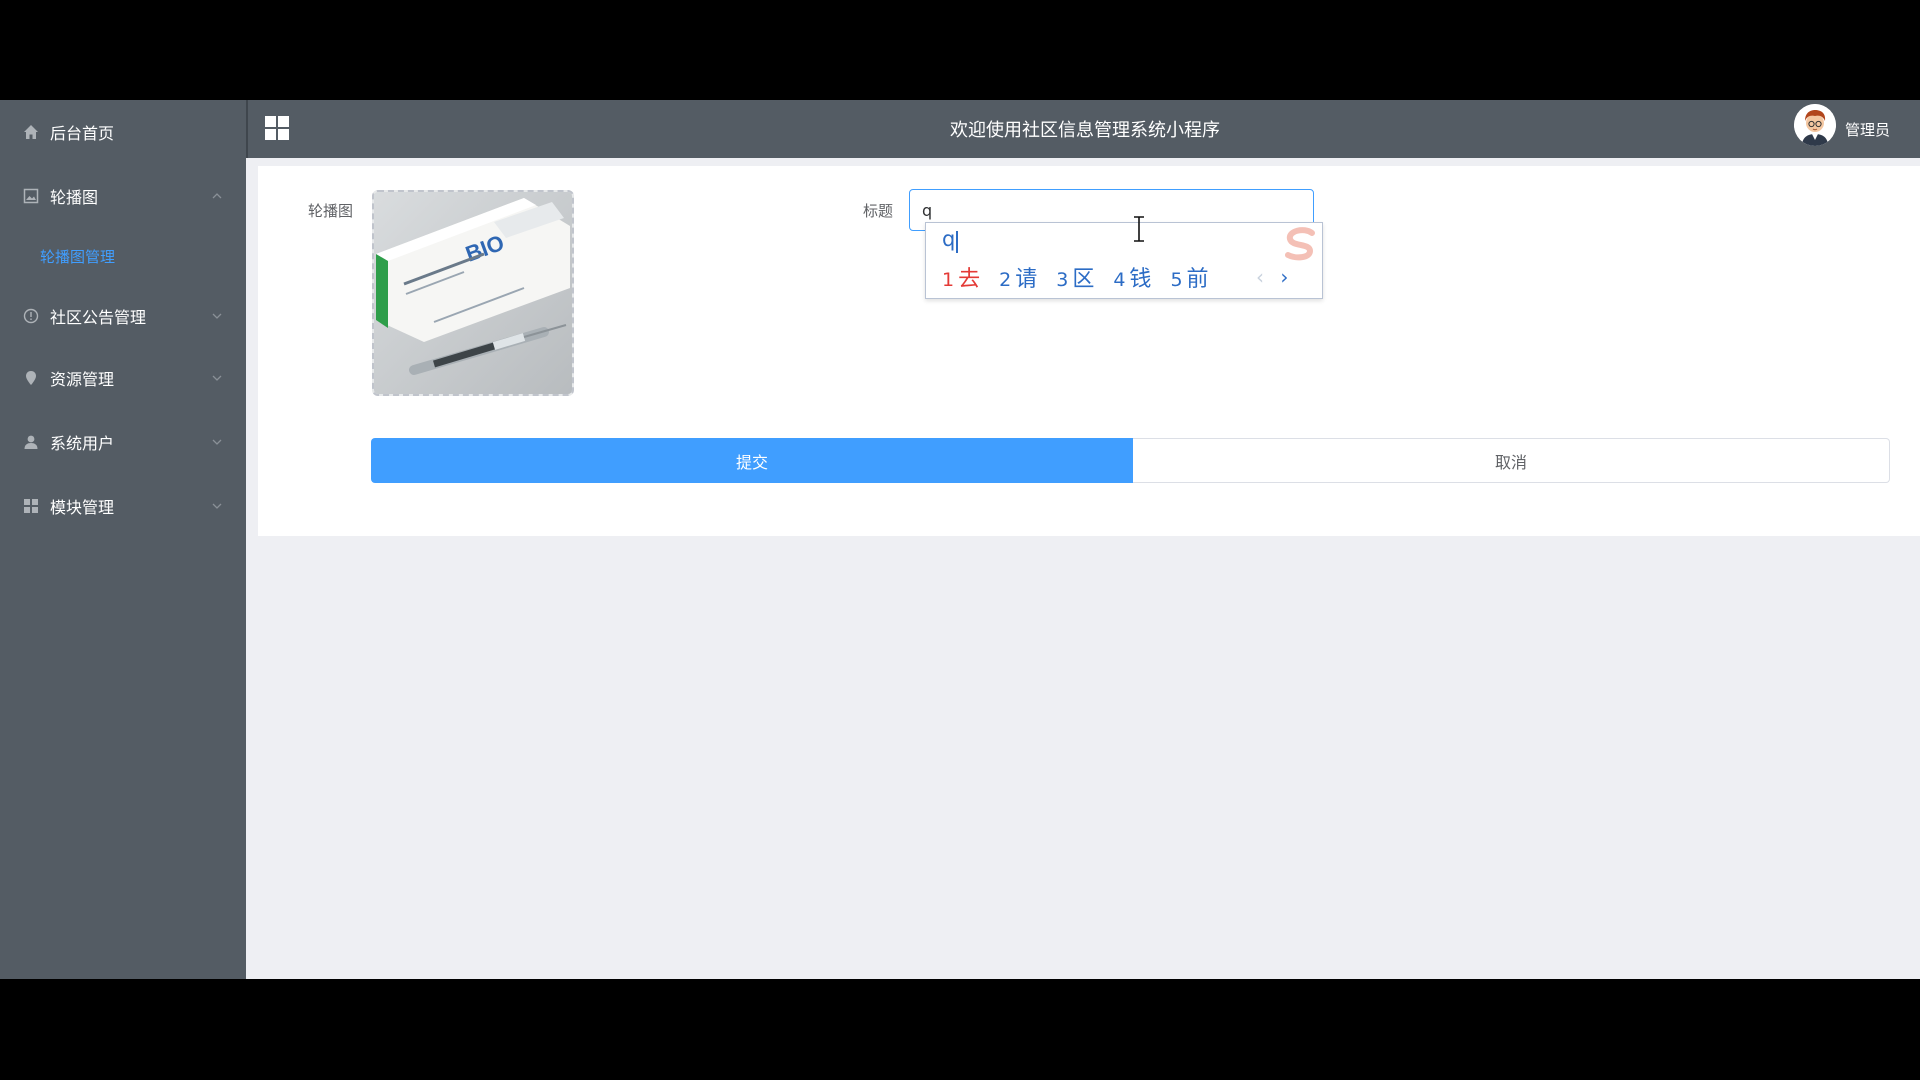 The height and width of the screenshot is (1080, 1920). Describe the element at coordinates (123, 539) in the screenshot. I see `sidebar: 后台首页 轮播图 轮播图管理 社区公告管理 资源管理 系统用户 模块管理` at that location.